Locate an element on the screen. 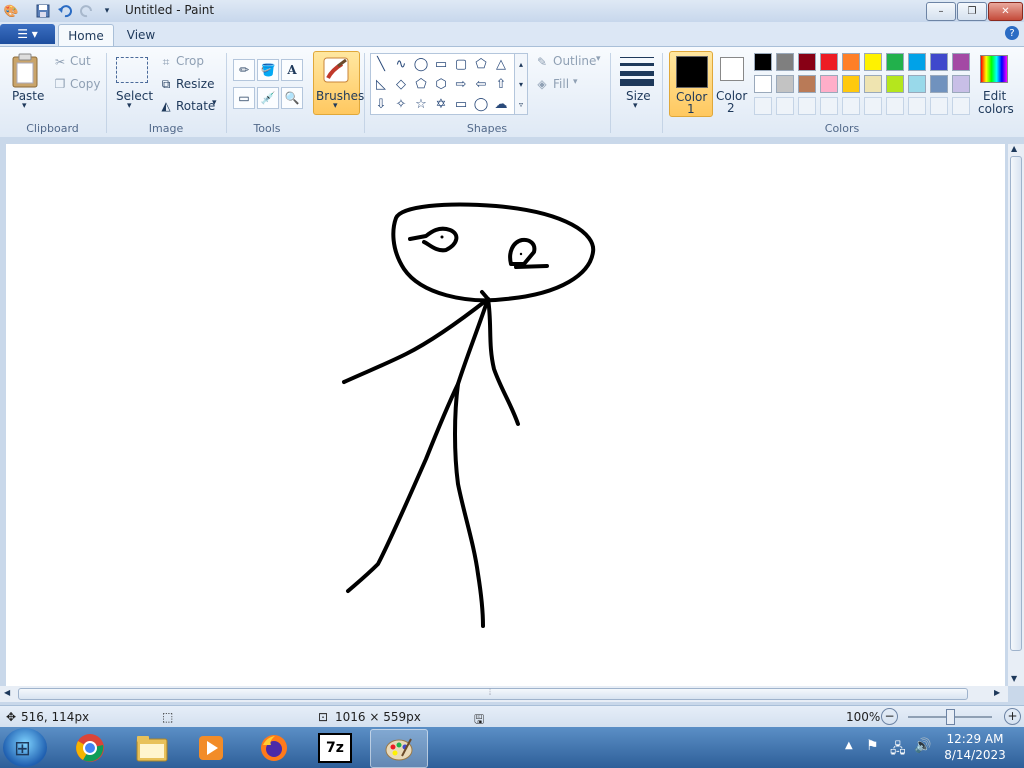 Image resolution: width=1024 pixels, height=768 pixels. redo-icon is located at coordinates (87, 11).